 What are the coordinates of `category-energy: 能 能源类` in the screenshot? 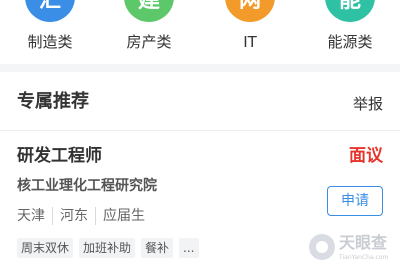 It's located at (350, 32).